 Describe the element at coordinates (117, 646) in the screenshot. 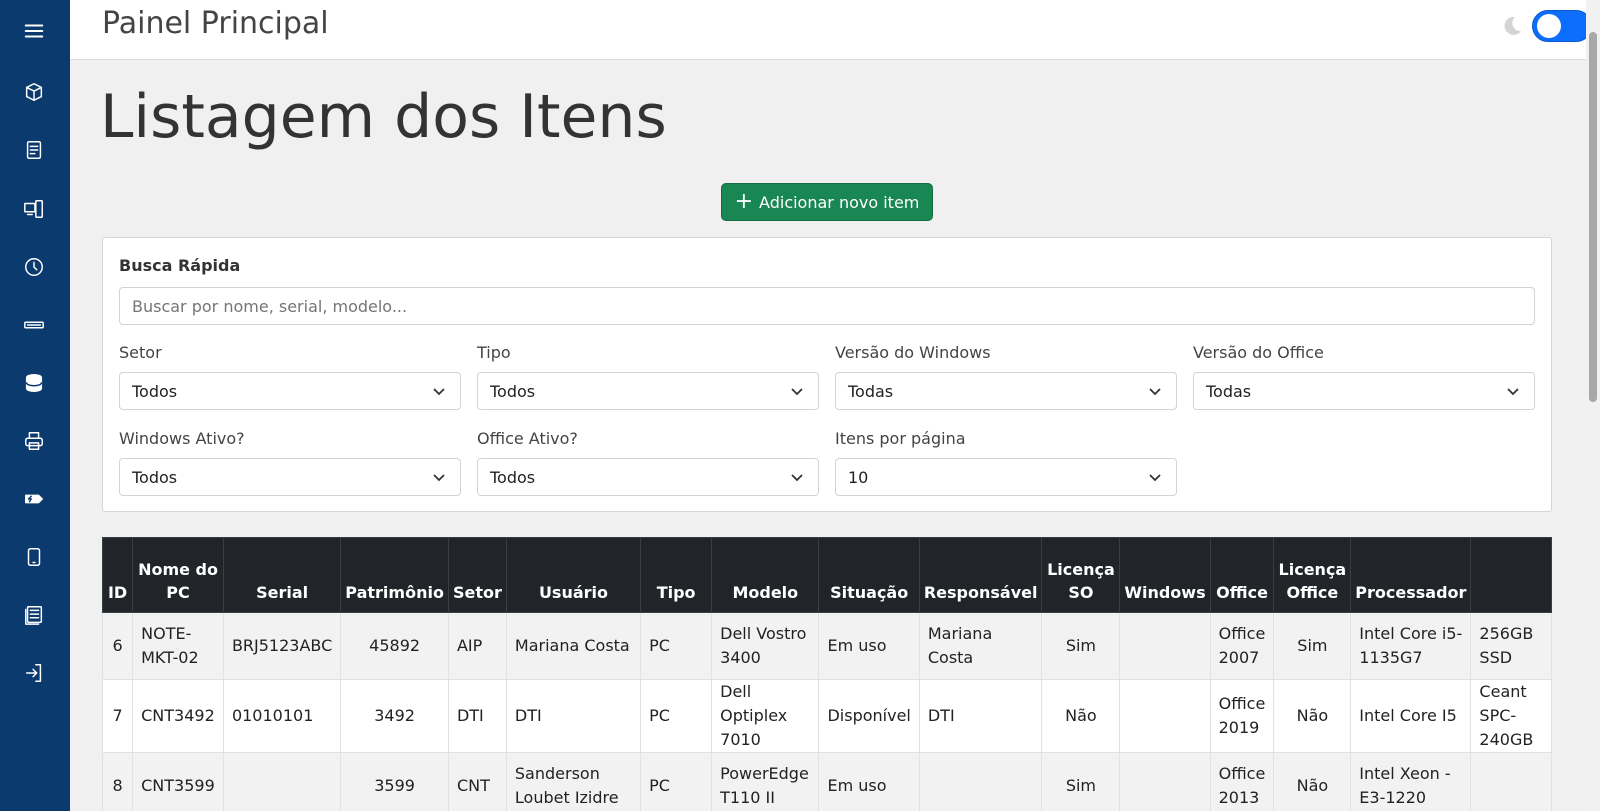

I see `cell-id: 6` at that location.